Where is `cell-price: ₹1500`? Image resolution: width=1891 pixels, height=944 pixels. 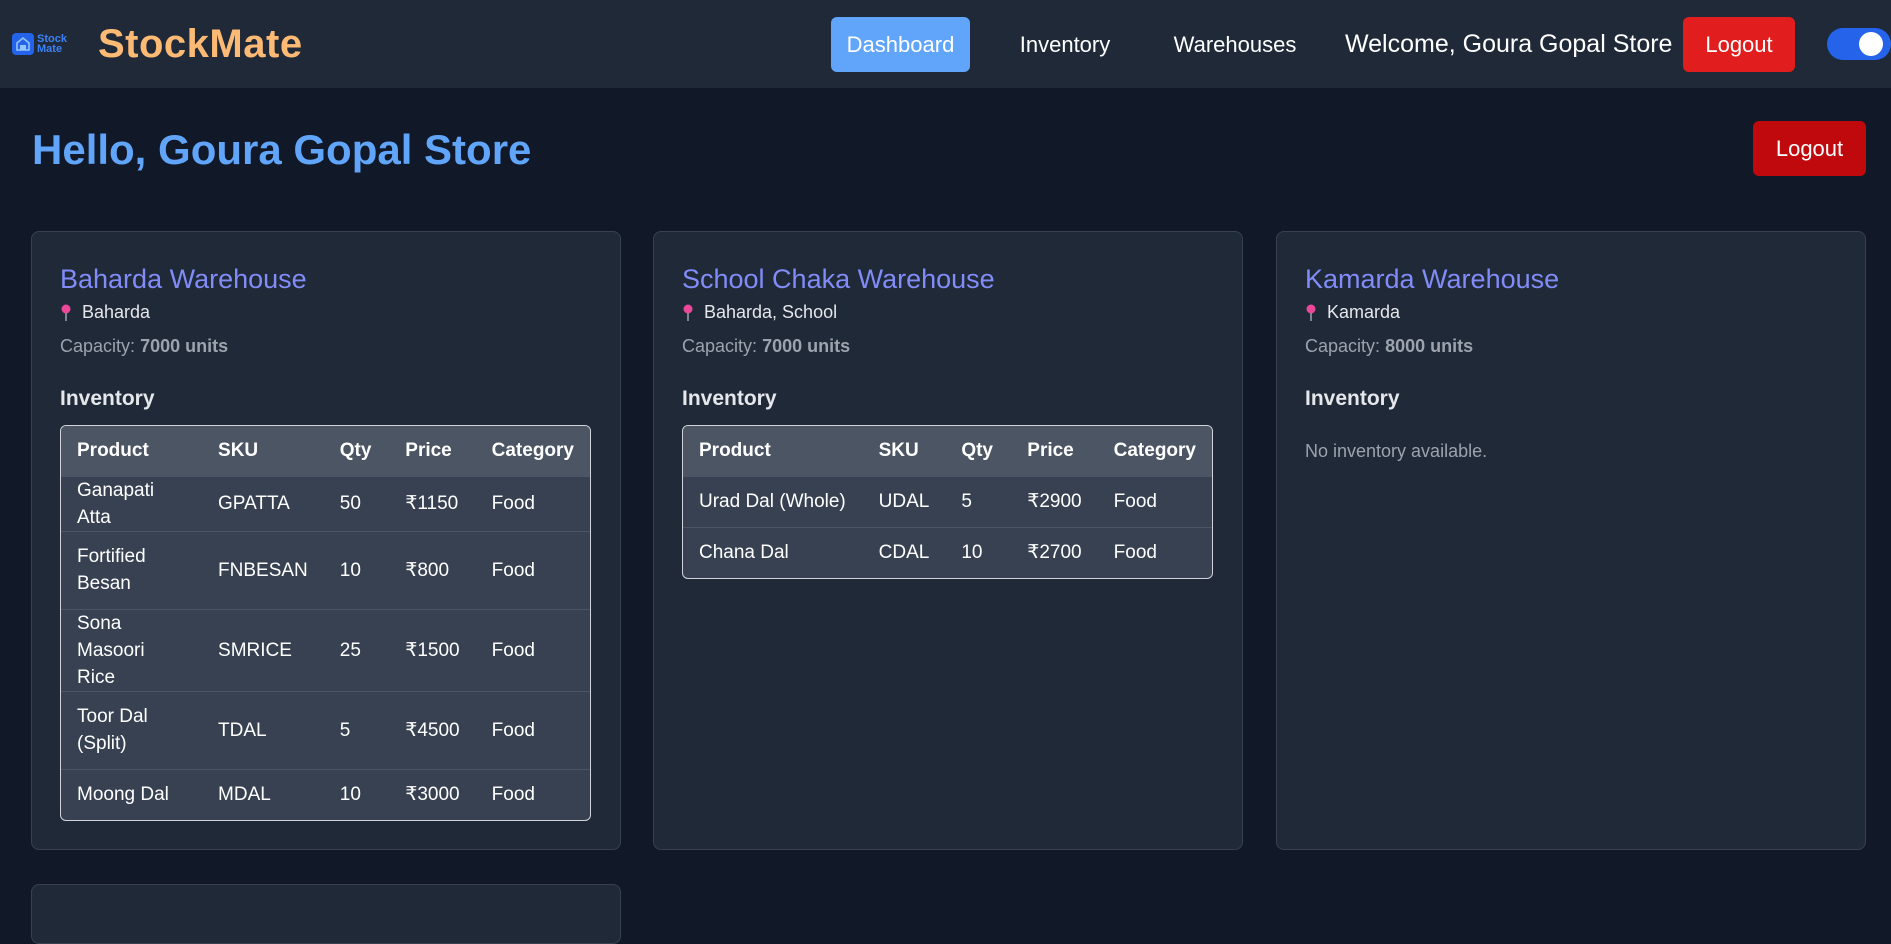
cell-price: ₹1500 is located at coordinates (432, 649).